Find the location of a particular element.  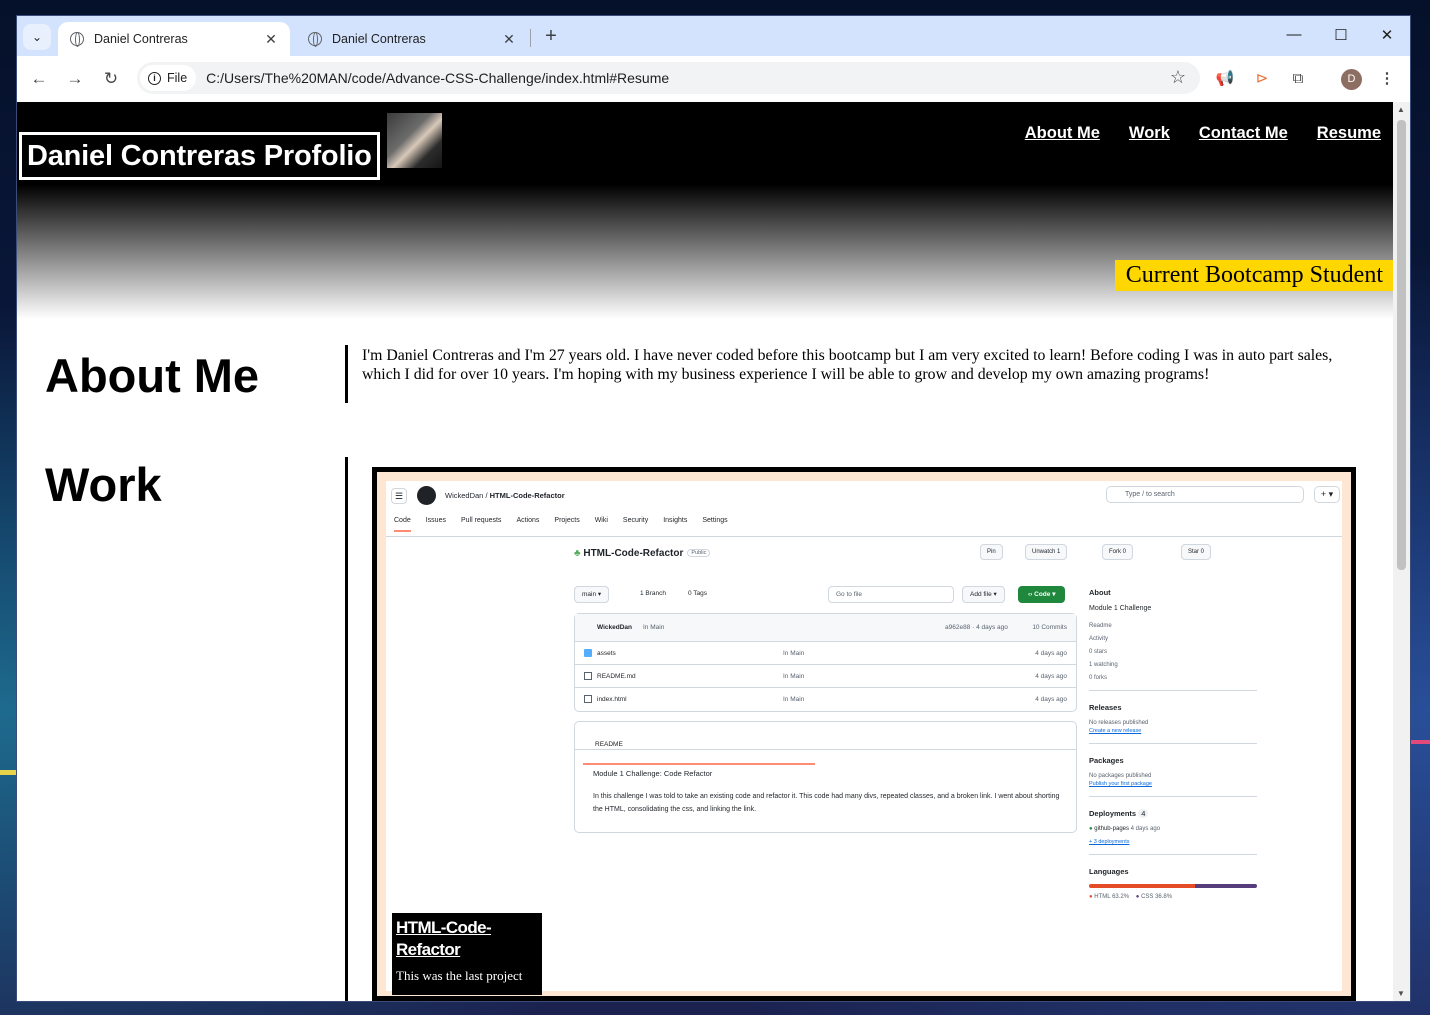

gh-watch-button: Unwatch 1 is located at coordinates (1046, 552).